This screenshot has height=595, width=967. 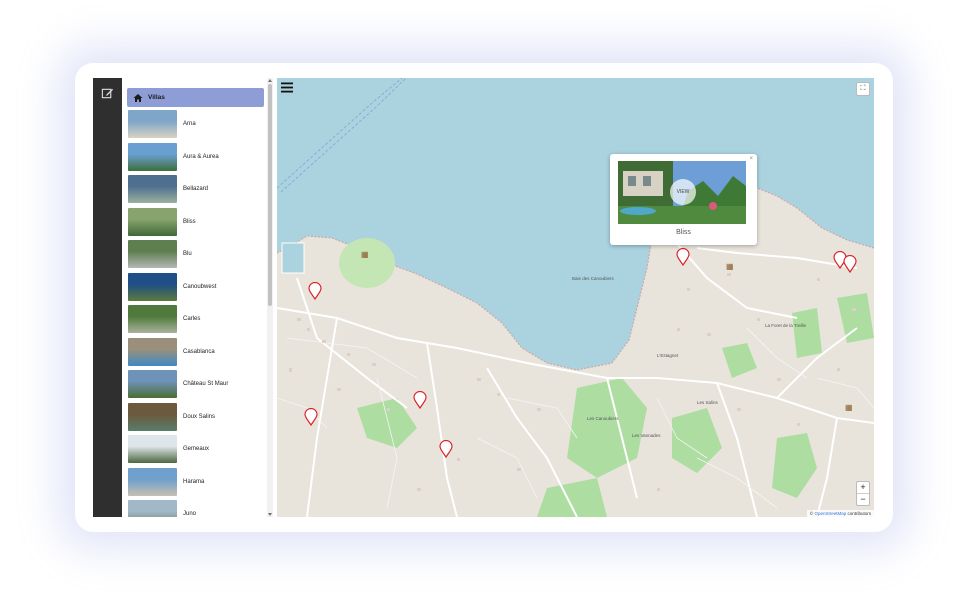 I want to click on villa-list-item: Arna, so click(x=198, y=124).